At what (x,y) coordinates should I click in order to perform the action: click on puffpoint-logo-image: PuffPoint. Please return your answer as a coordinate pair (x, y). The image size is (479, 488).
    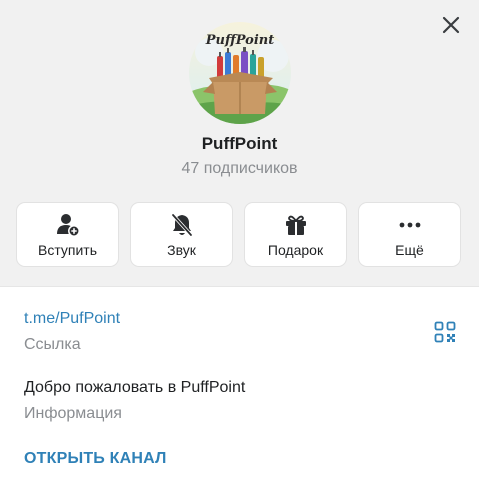
    Looking at the image, I should click on (240, 73).